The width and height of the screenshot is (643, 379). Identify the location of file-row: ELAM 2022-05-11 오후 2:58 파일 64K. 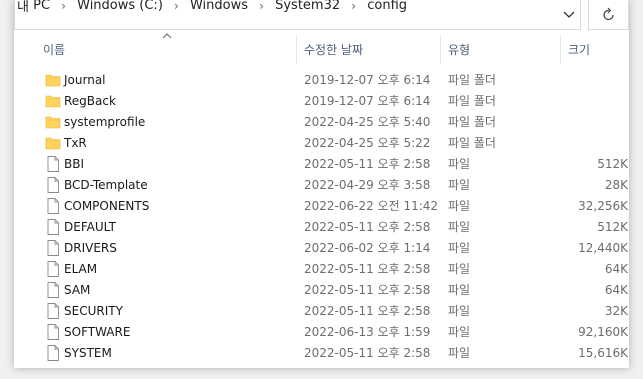
(321, 269).